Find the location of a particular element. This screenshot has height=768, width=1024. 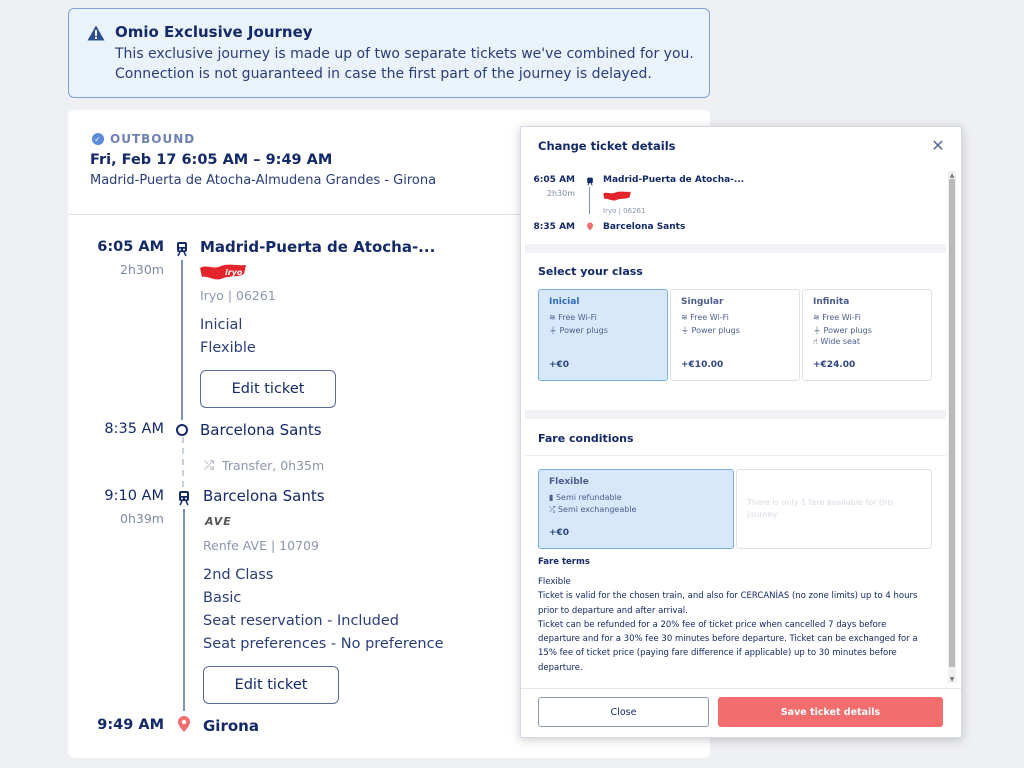

fare-terms-line: Flexible is located at coordinates (554, 582).